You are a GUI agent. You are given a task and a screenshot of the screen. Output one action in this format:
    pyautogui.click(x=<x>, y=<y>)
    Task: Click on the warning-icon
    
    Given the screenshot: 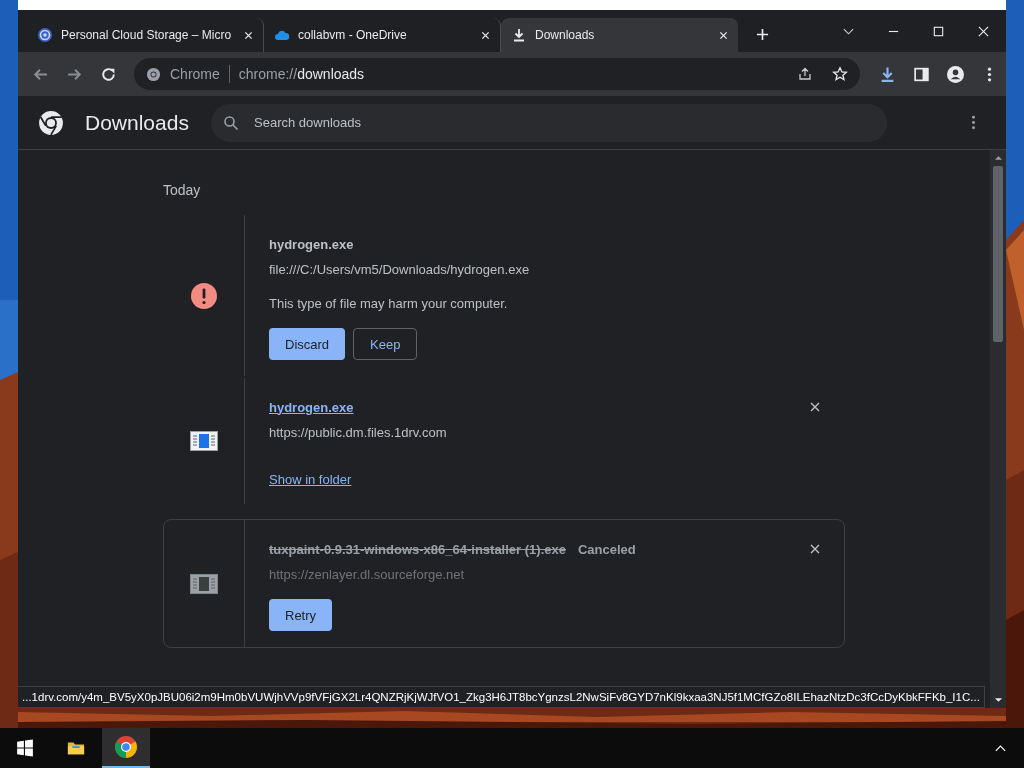 What is the action you would take?
    pyautogui.click(x=204, y=295)
    